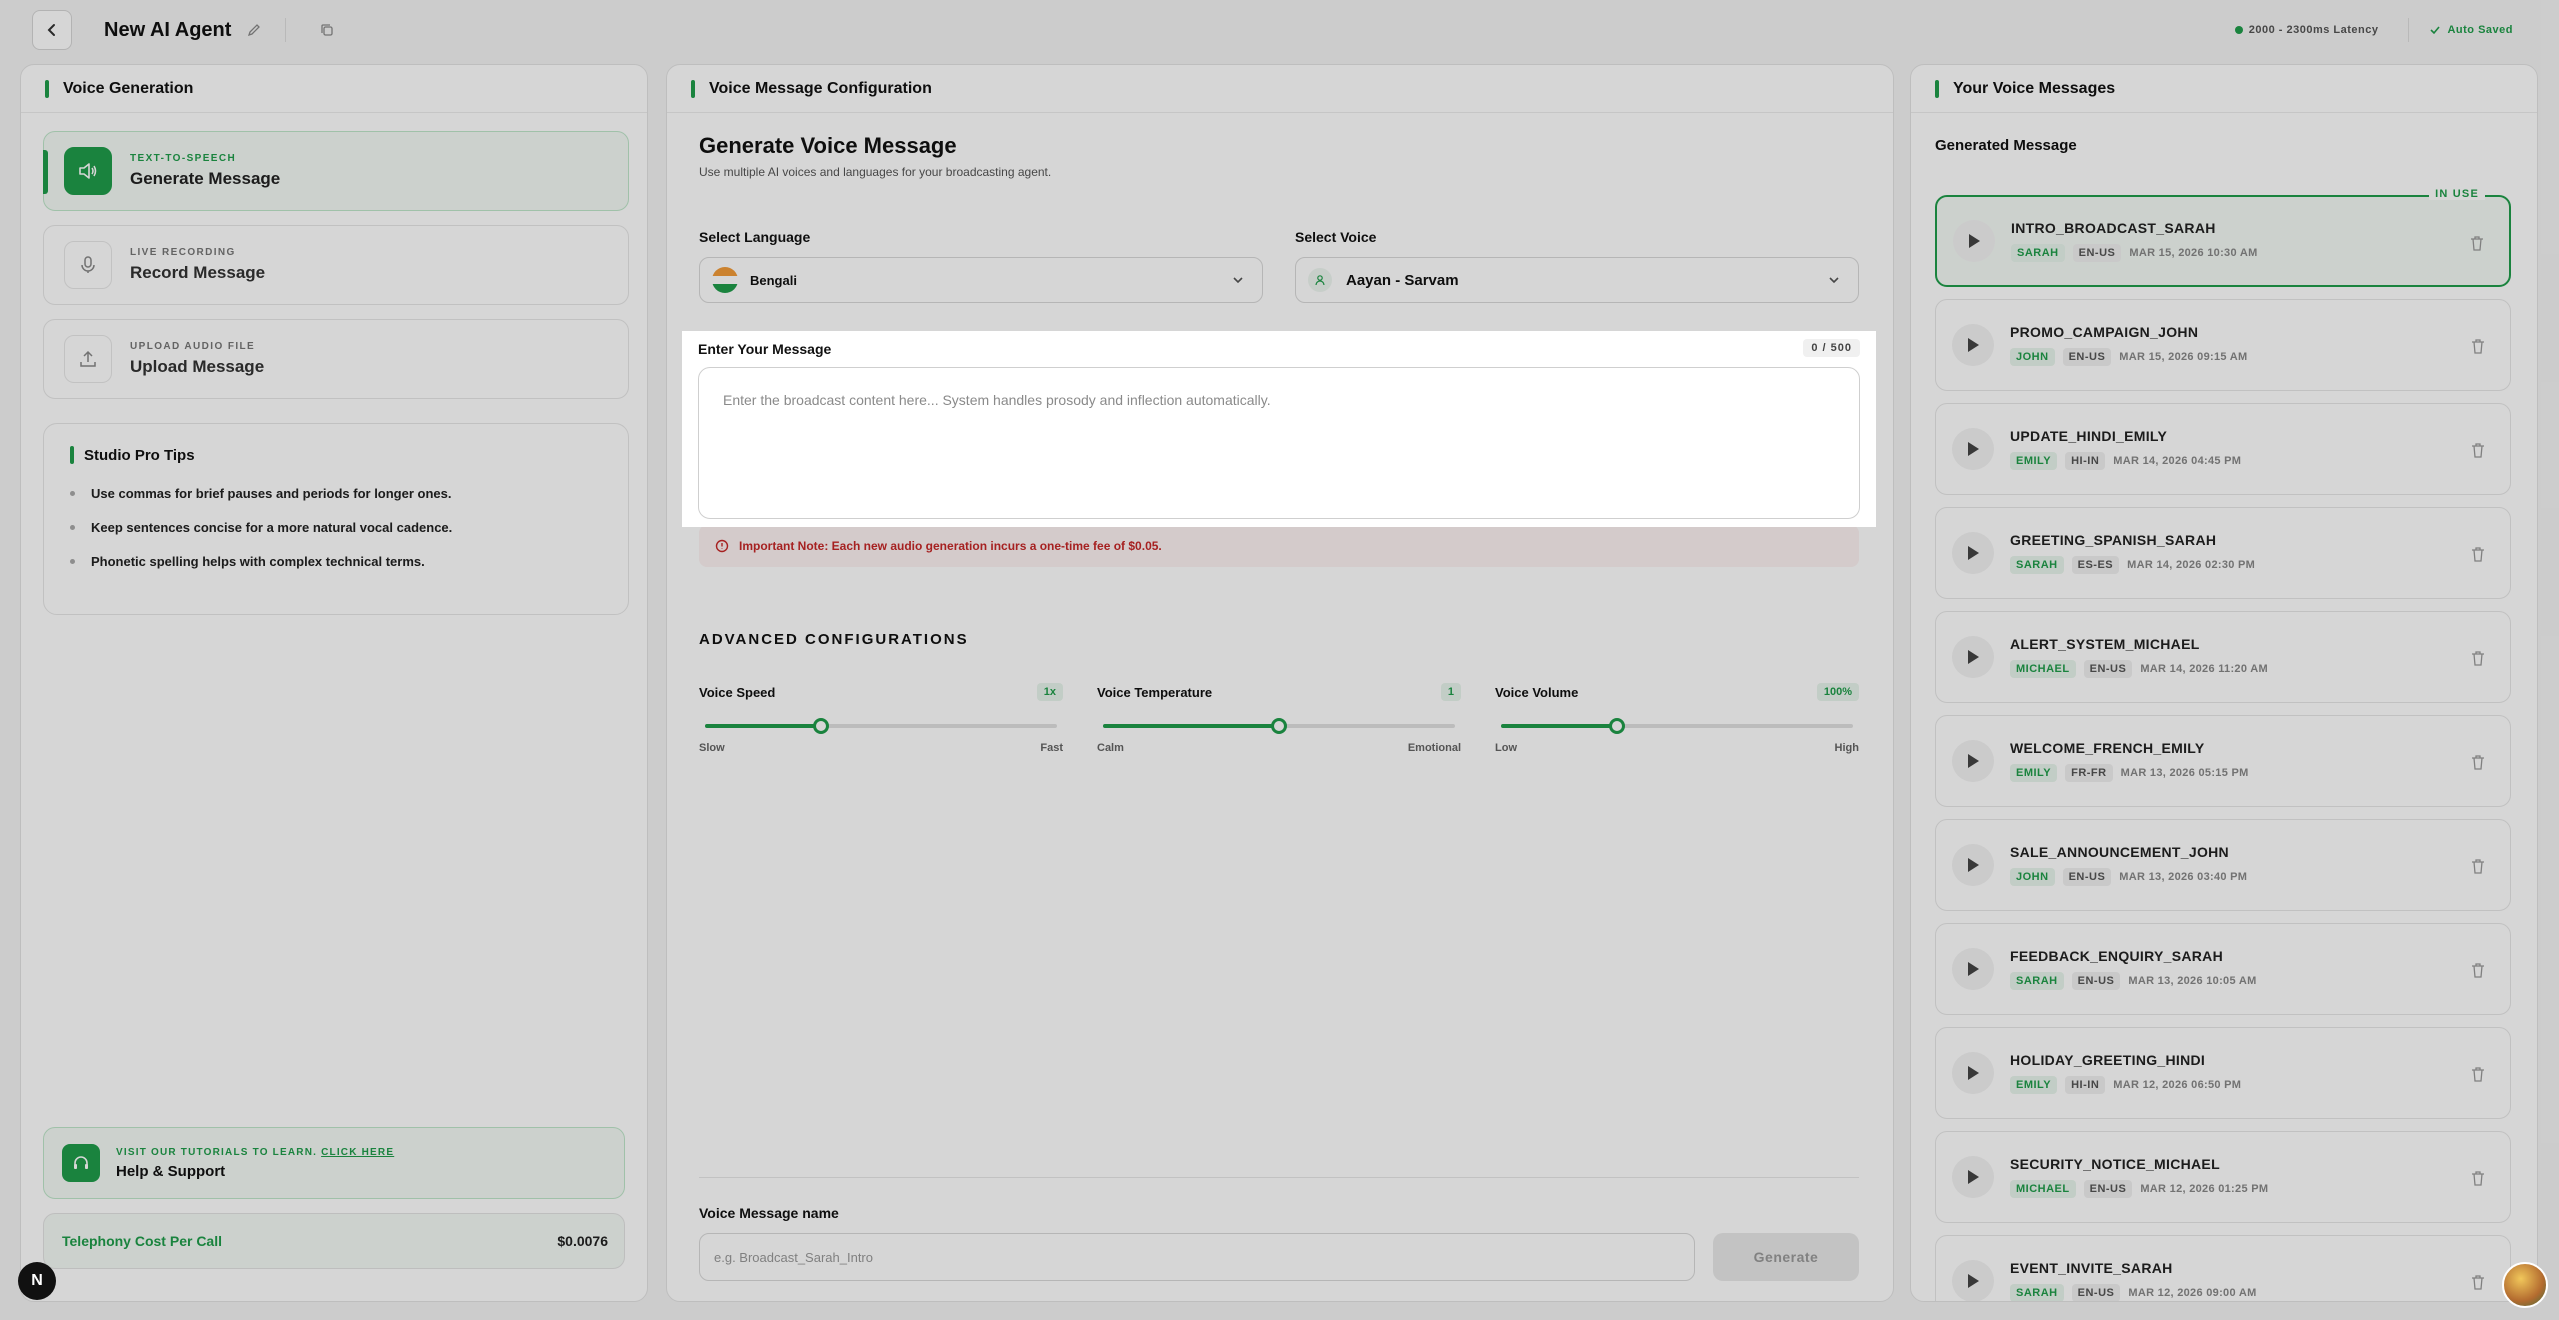 Image resolution: width=2559 pixels, height=1320 pixels. I want to click on mode-record-message: LIVE RECORDING Record Message, so click(336, 265).